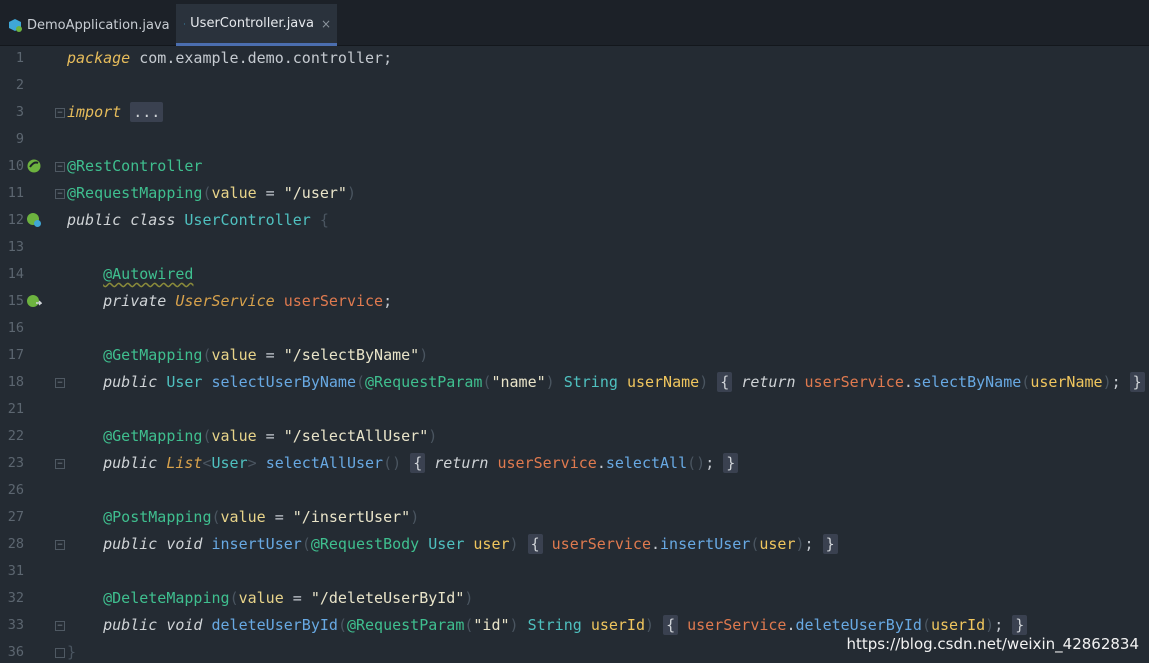  Describe the element at coordinates (261, 58) in the screenshot. I see `code-token: com.example.demo.controller;` at that location.